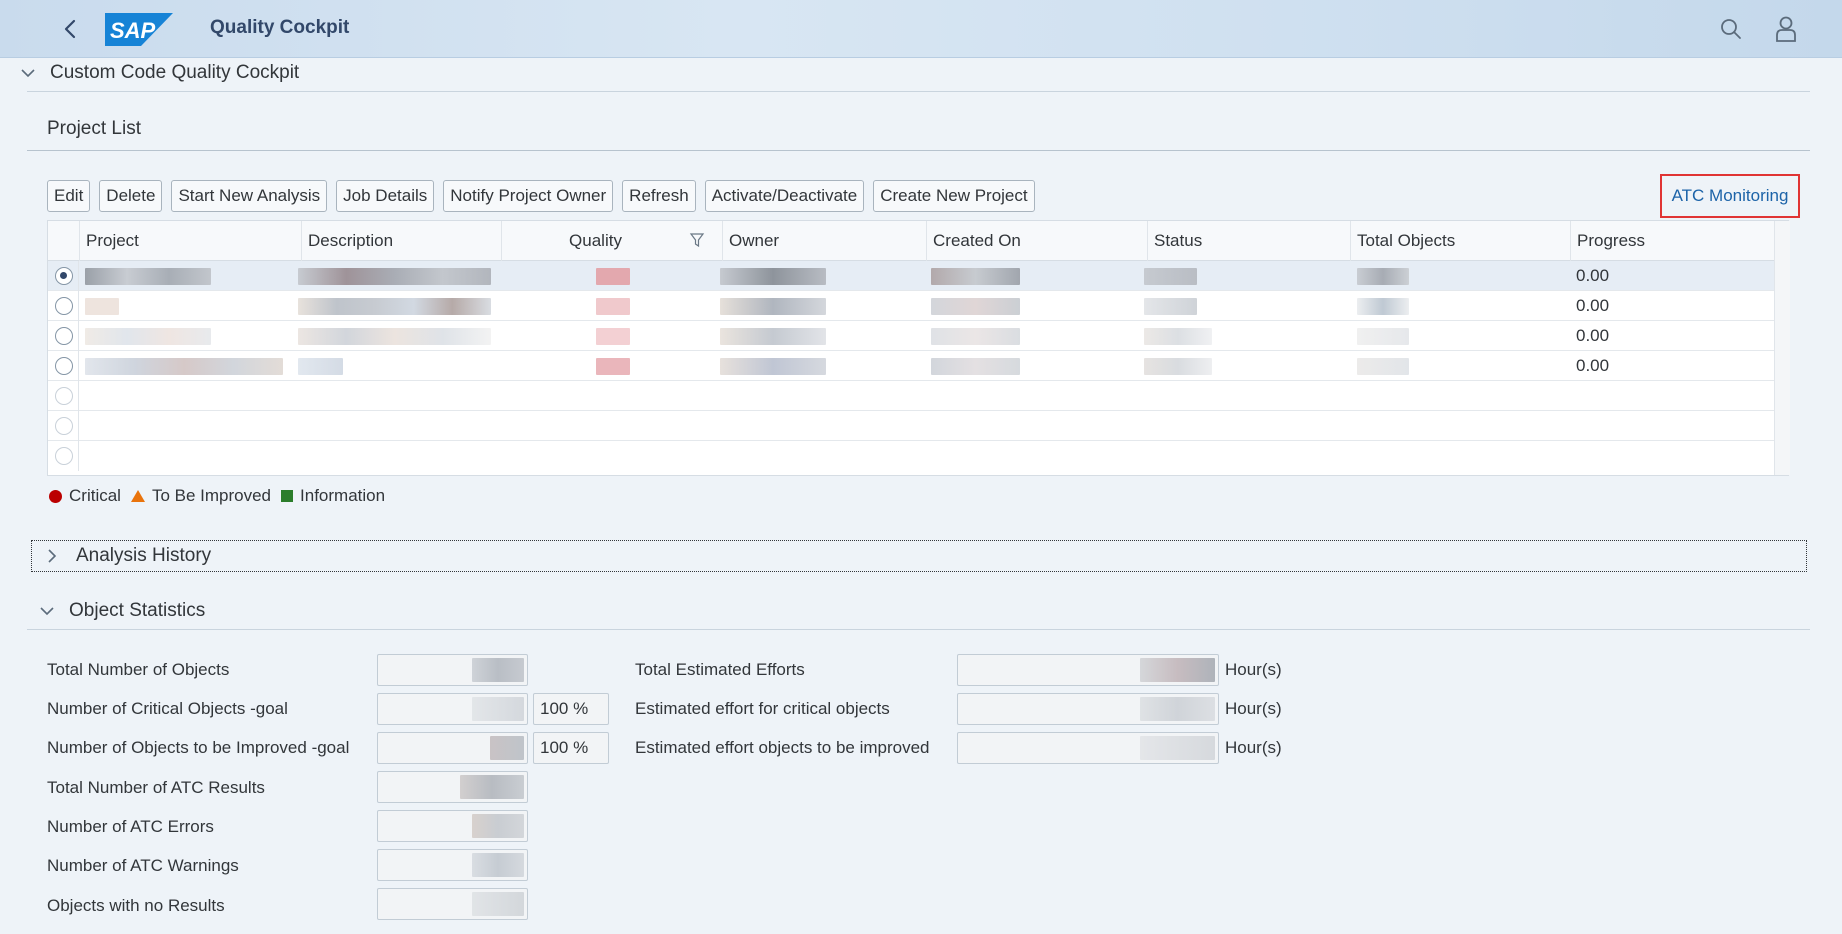  I want to click on project-list-title: Project List, so click(94, 128).